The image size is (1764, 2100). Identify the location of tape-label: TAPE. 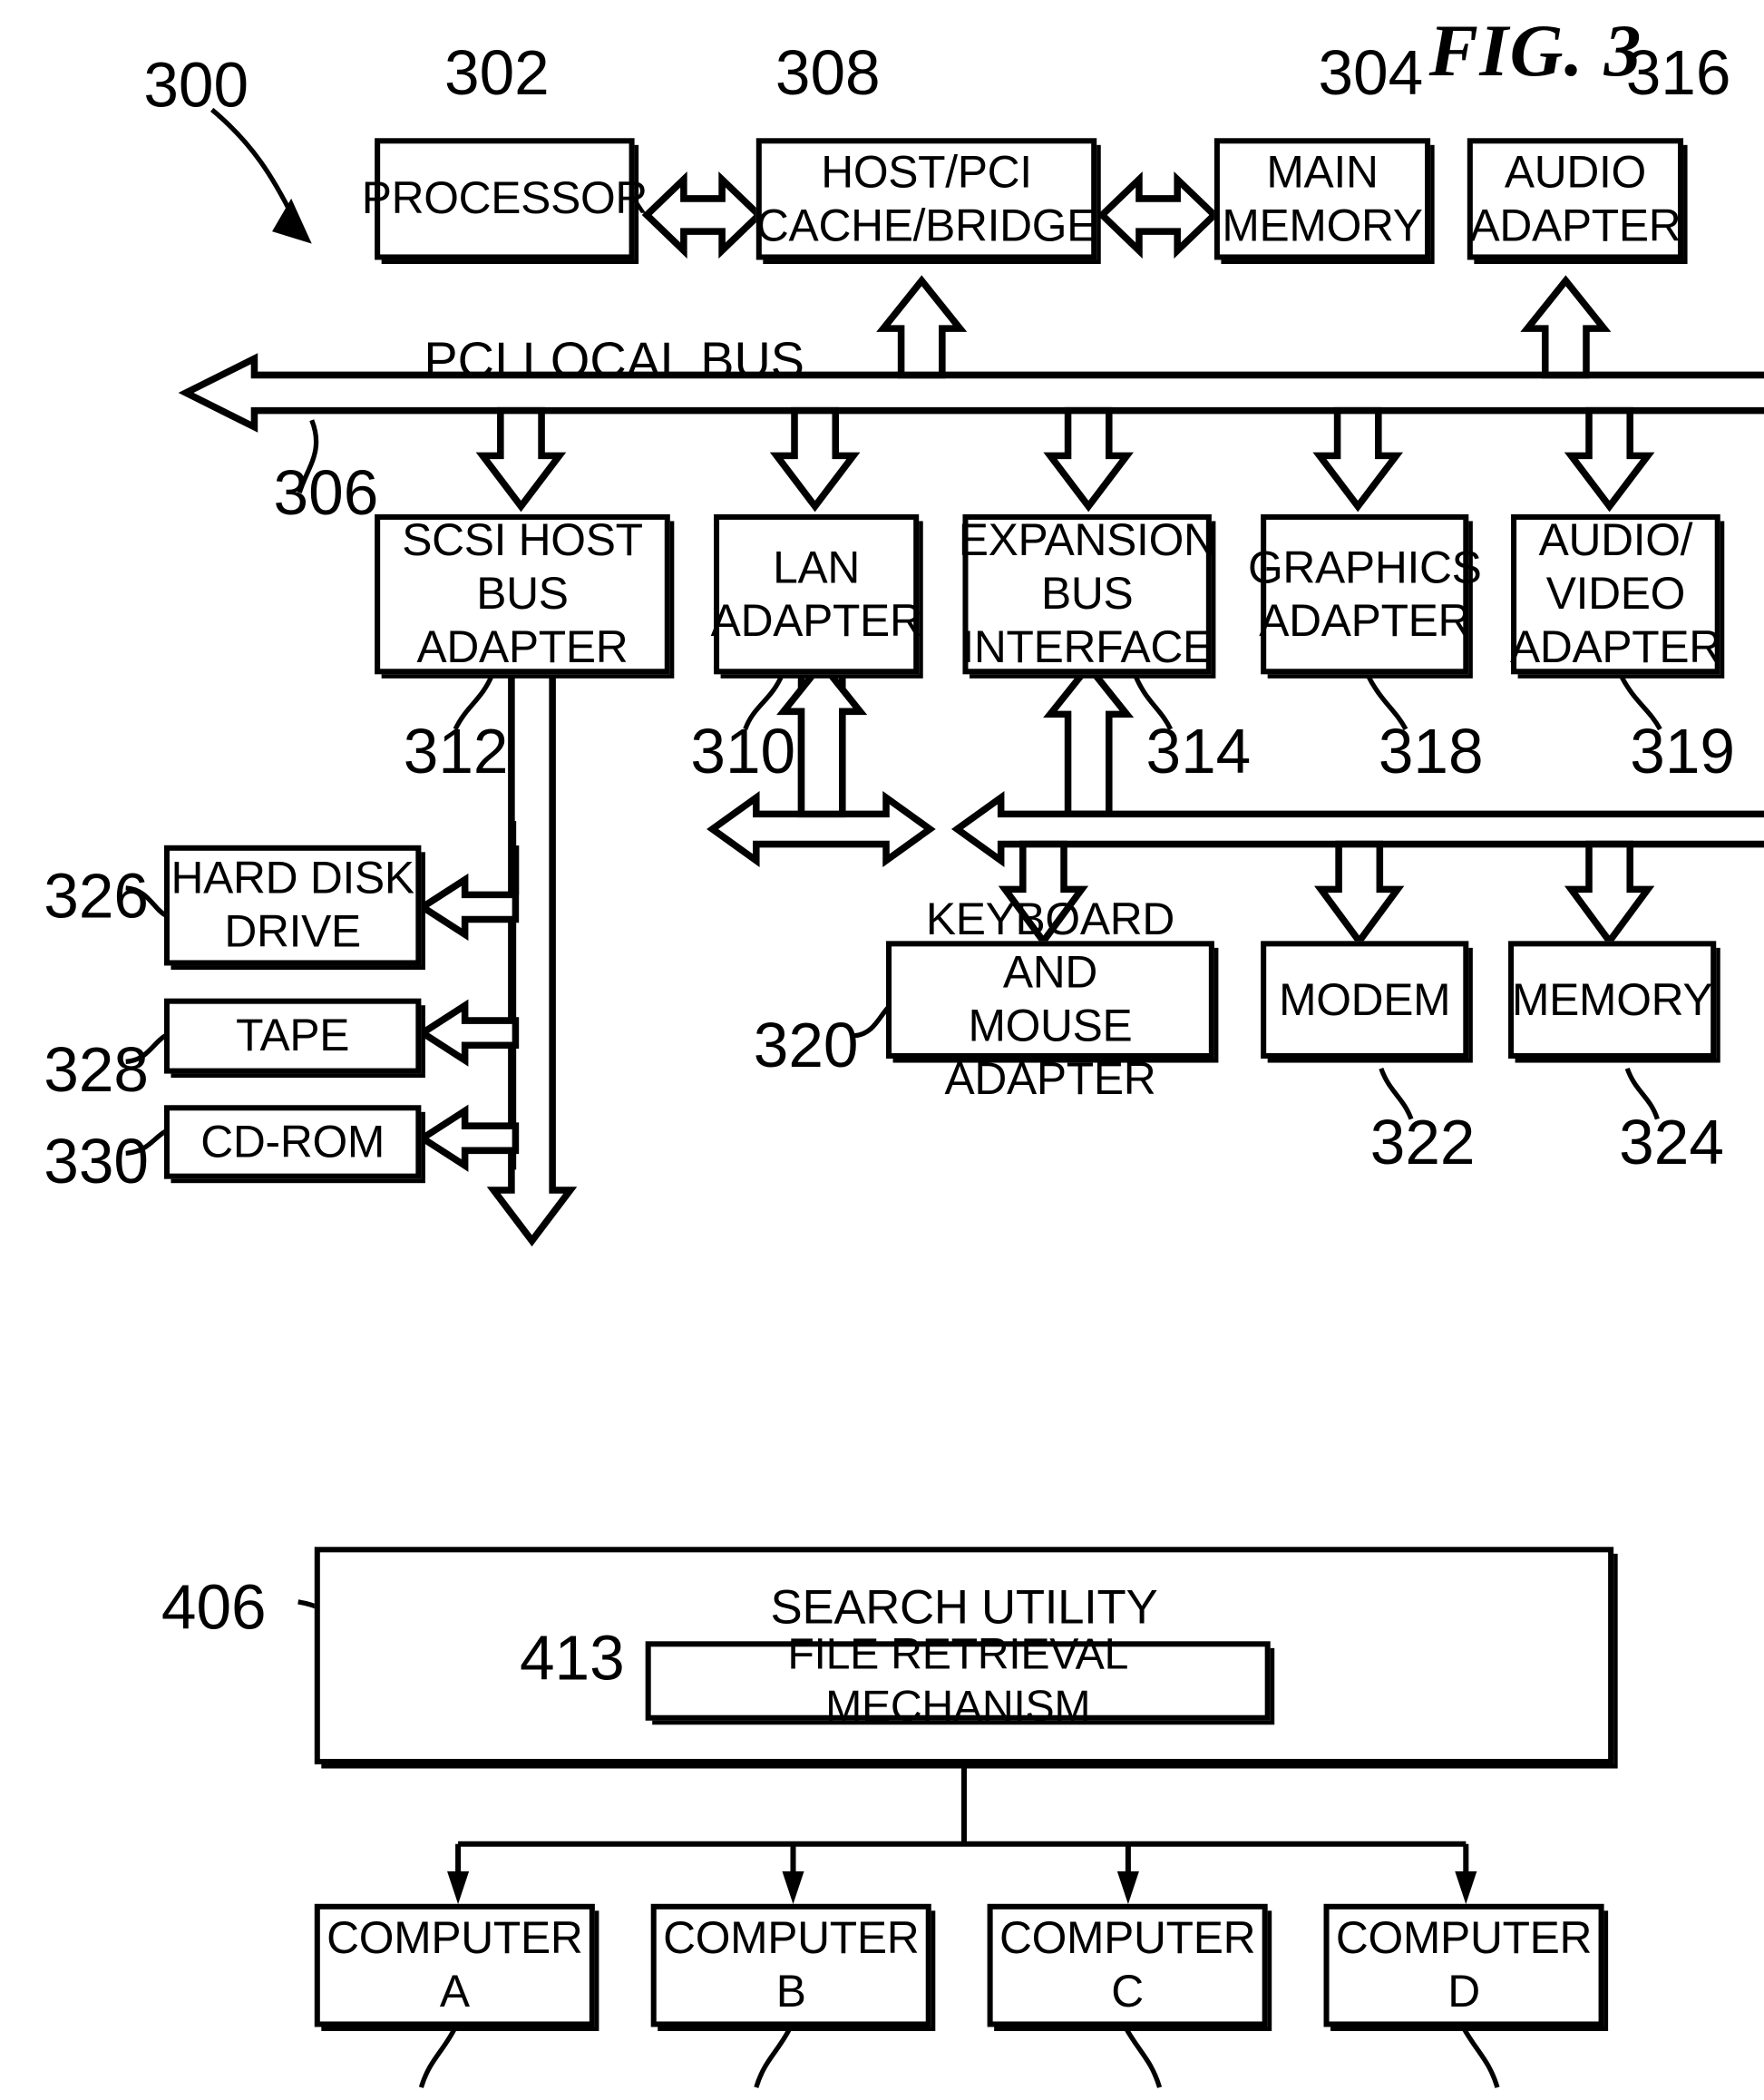
(293, 1035).